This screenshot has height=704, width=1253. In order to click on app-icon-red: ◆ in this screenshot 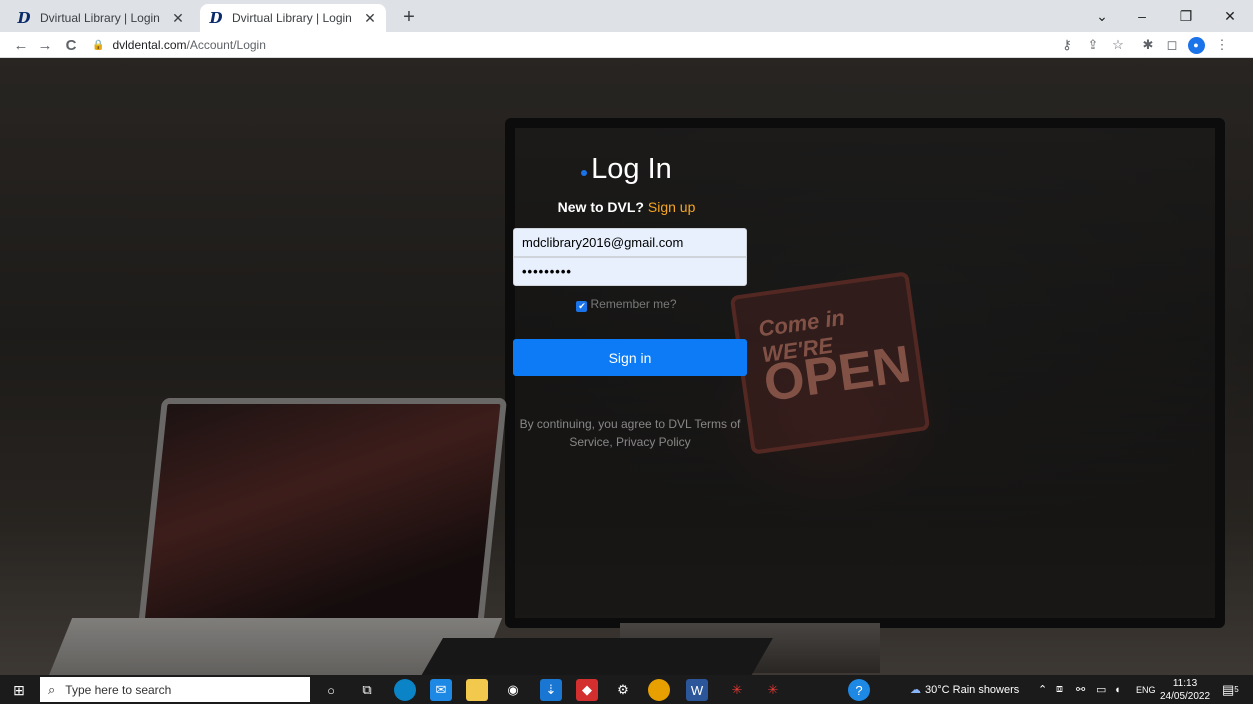, I will do `click(587, 690)`.